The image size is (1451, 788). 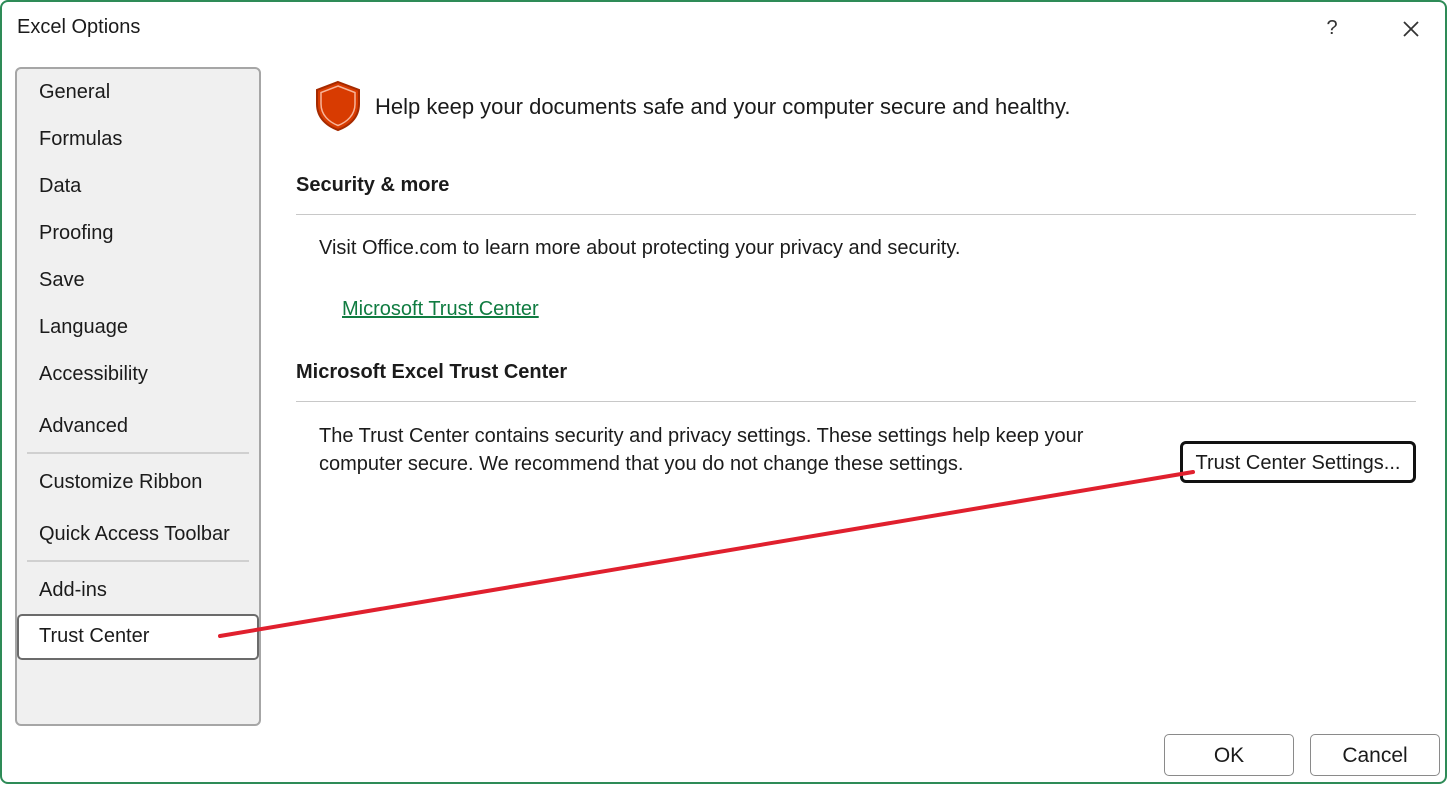 I want to click on sidebar-item-quick-access-toolbar: Quick Access Toolbar, so click(x=134, y=534).